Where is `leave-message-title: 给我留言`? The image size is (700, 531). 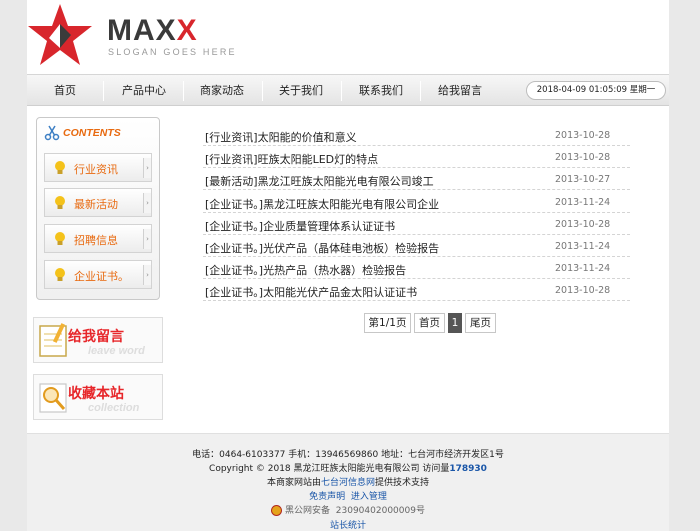 leave-message-title: 给我留言 is located at coordinates (96, 337).